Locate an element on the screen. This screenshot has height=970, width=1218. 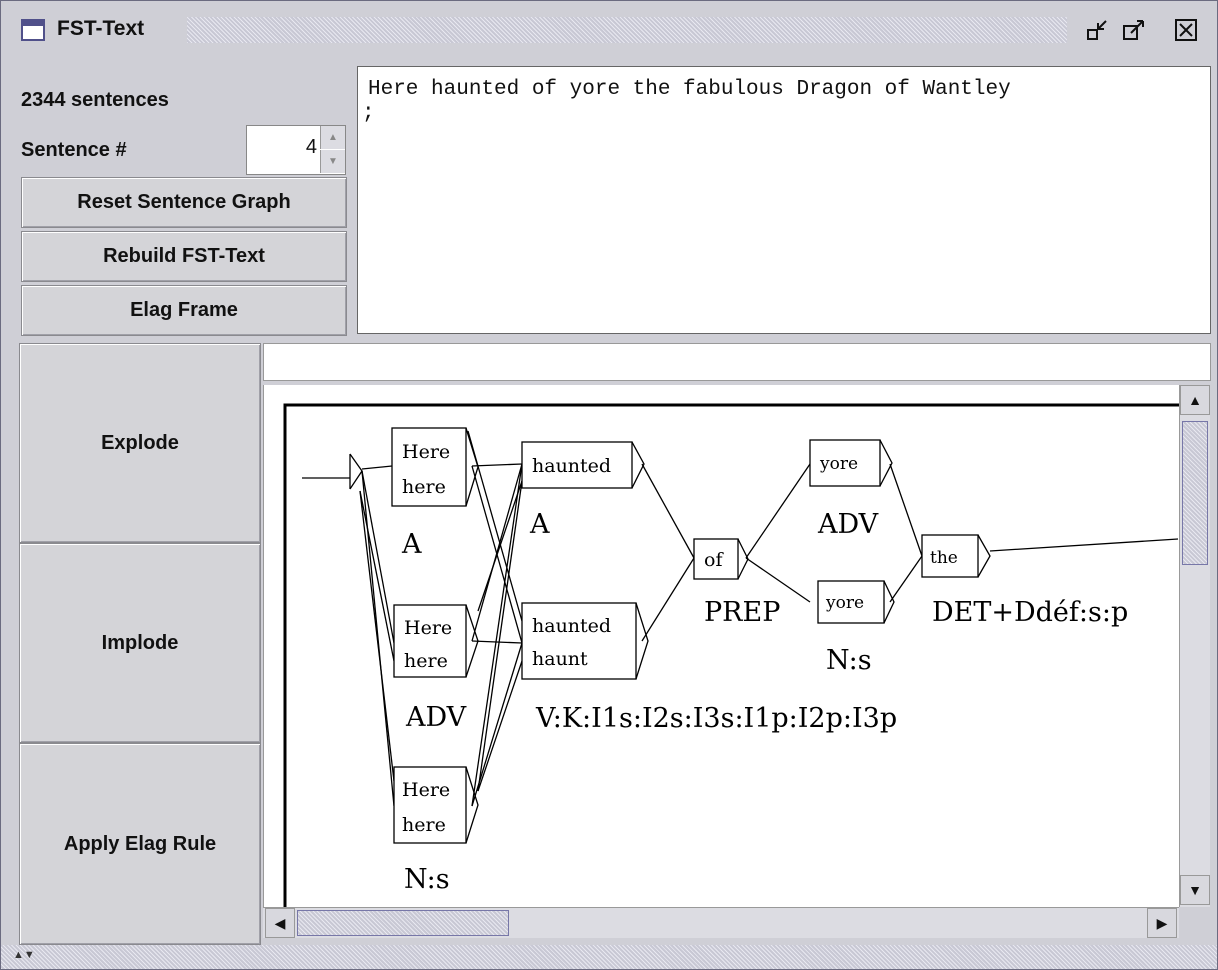
sentence-number-spinner: 4 ▲ ▼ is located at coordinates (296, 150).